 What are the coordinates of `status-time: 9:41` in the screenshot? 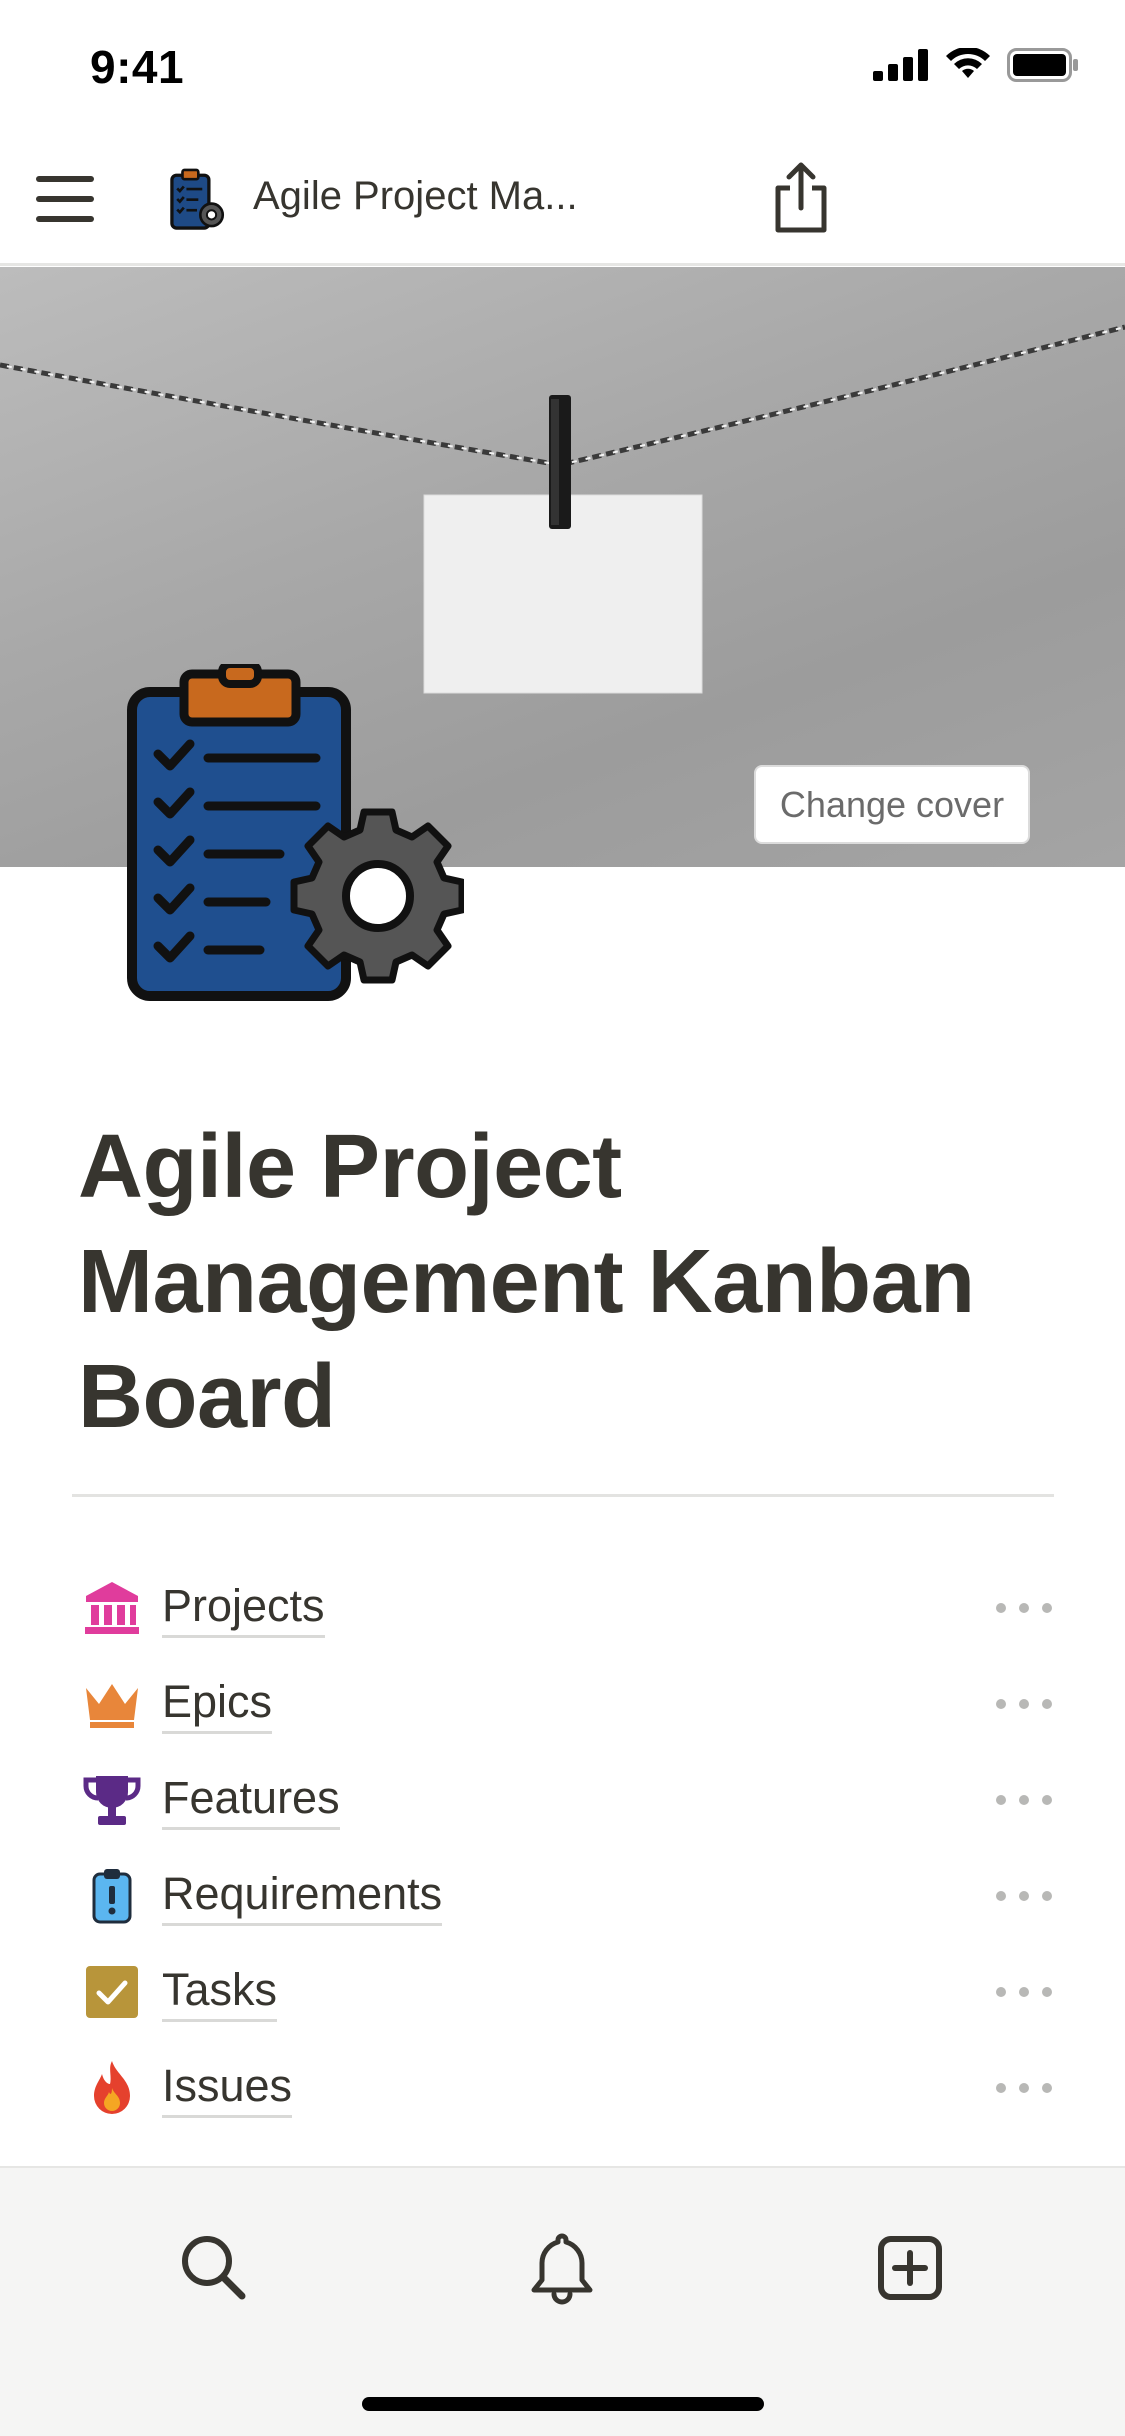 It's located at (137, 67).